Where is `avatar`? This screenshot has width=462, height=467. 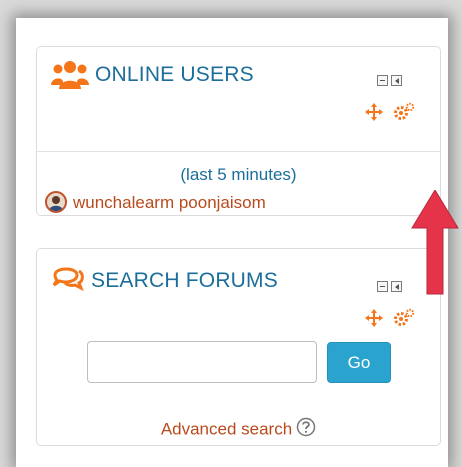 avatar is located at coordinates (56, 202).